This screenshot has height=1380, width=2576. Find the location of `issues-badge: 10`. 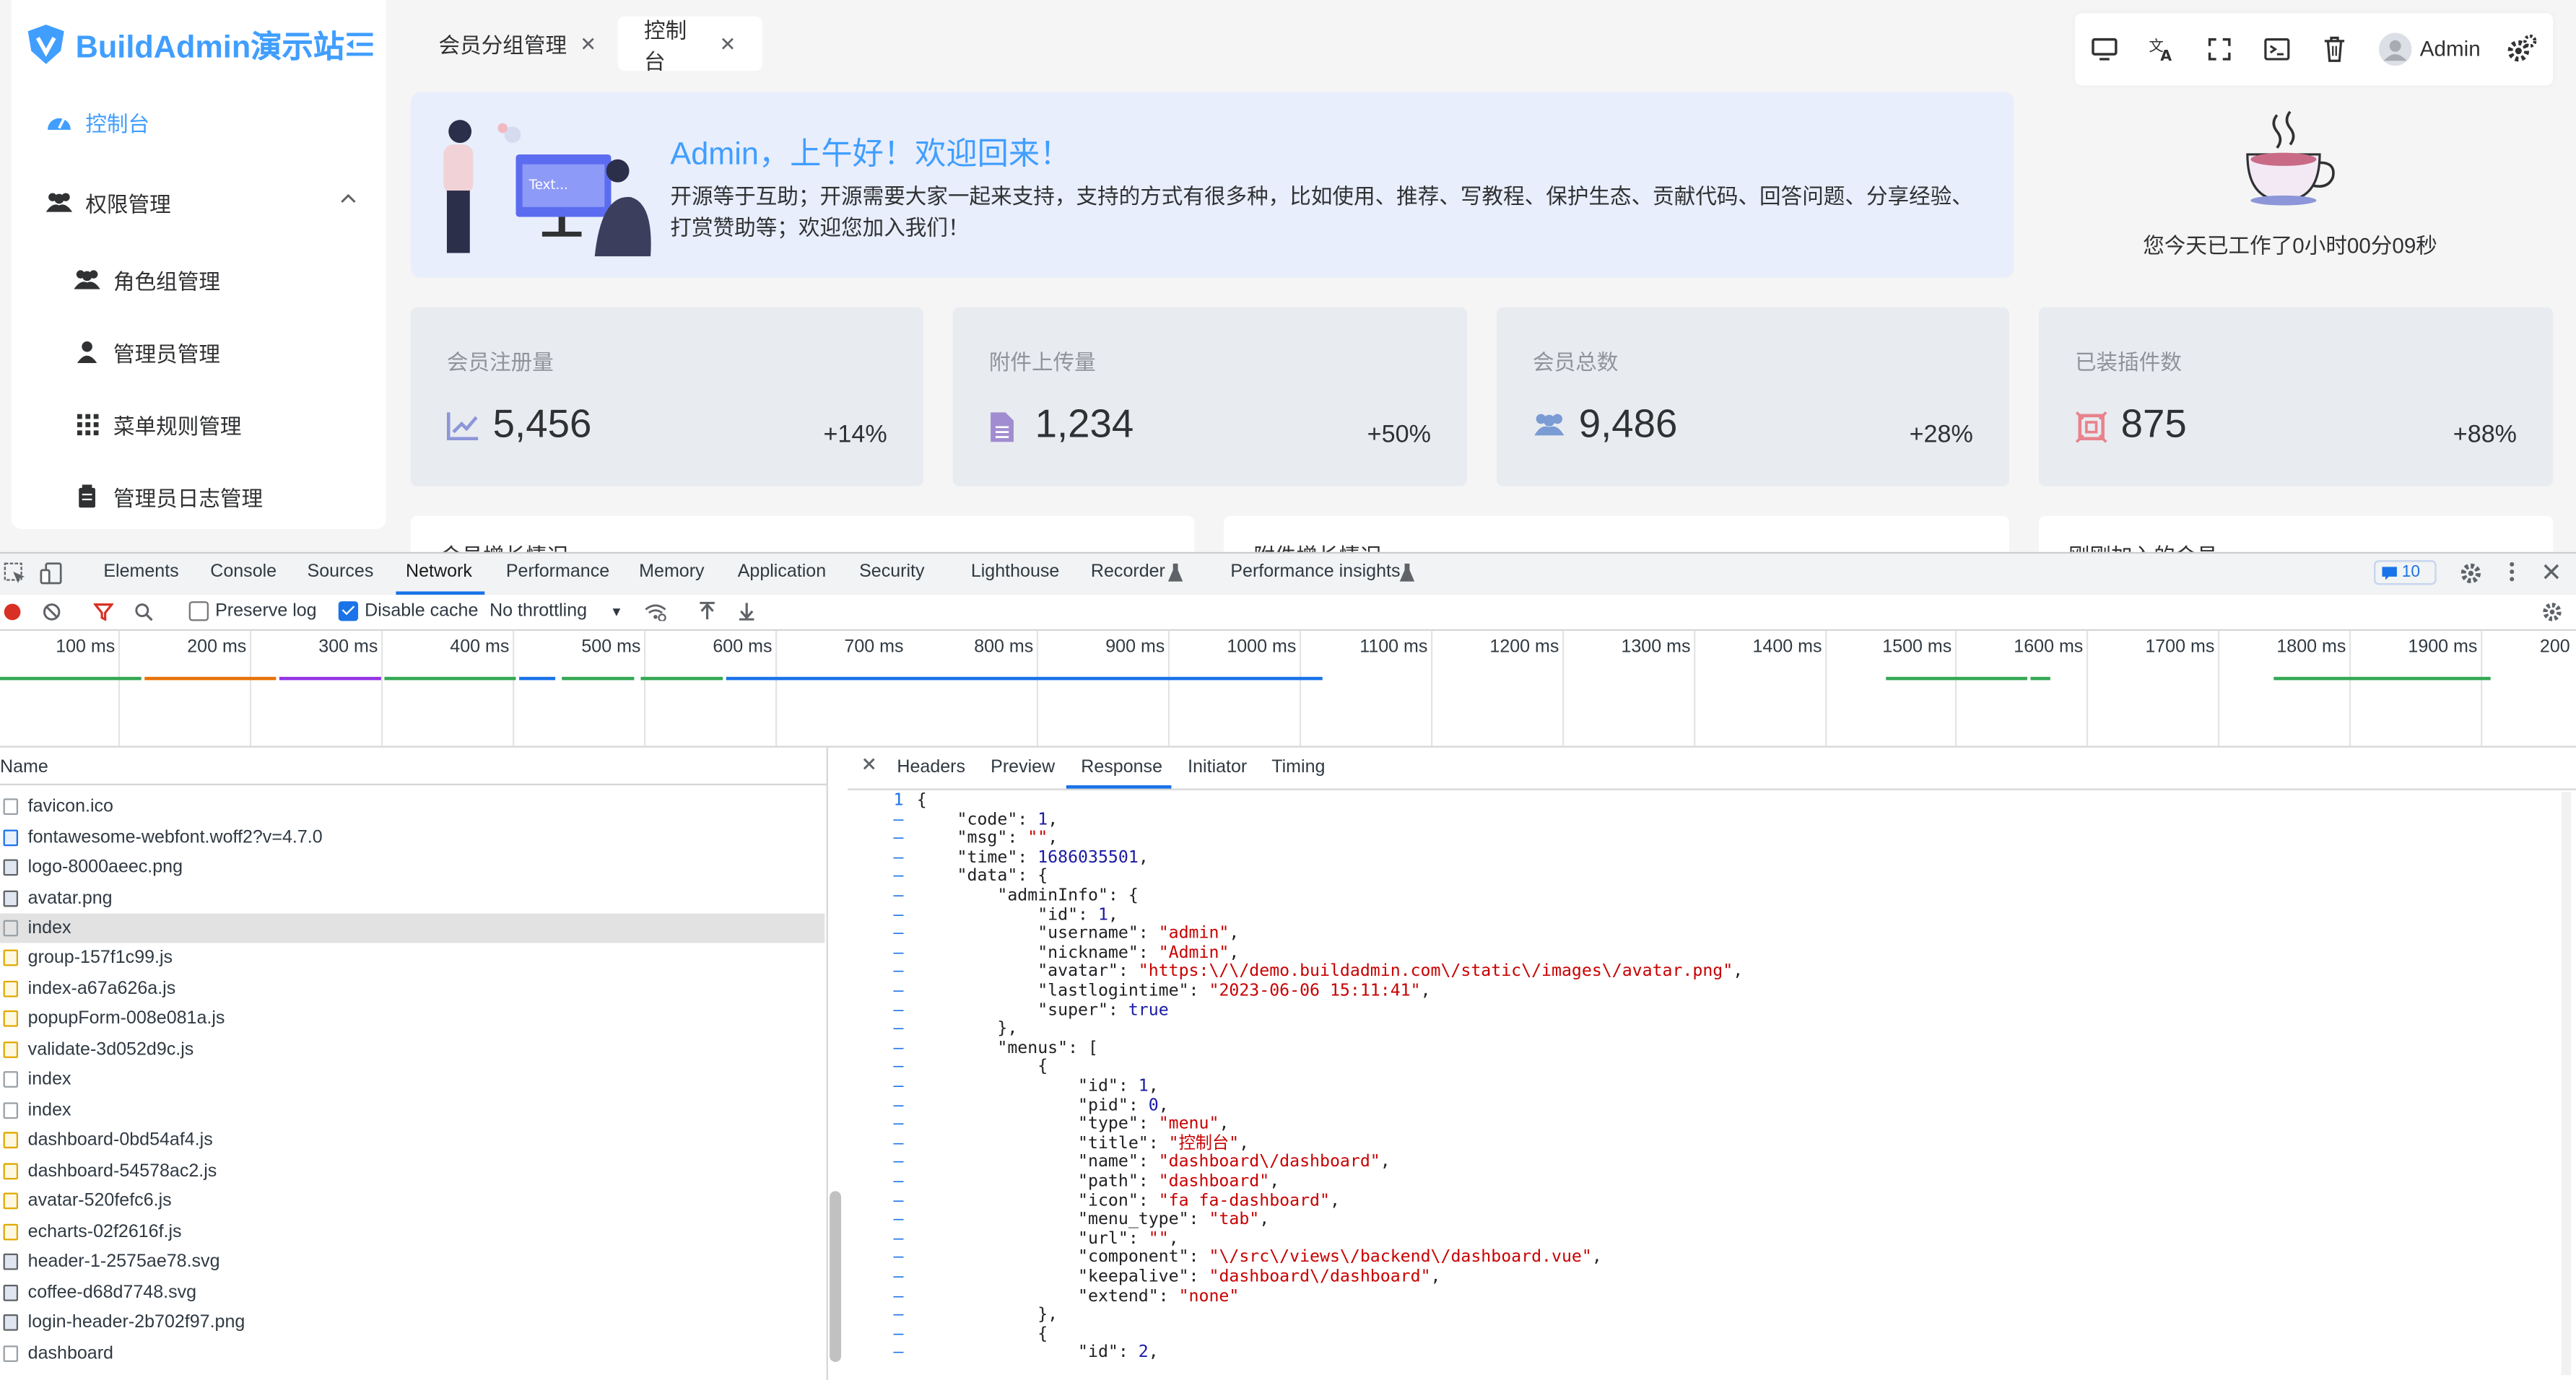

issues-badge: 10 is located at coordinates (2405, 572).